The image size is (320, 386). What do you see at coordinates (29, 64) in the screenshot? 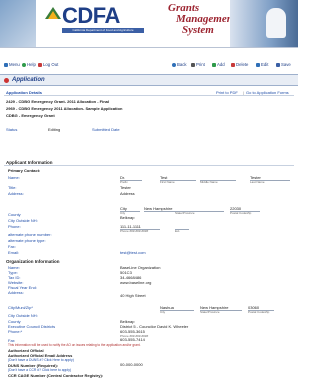
I see `help-button: Help` at bounding box center [29, 64].